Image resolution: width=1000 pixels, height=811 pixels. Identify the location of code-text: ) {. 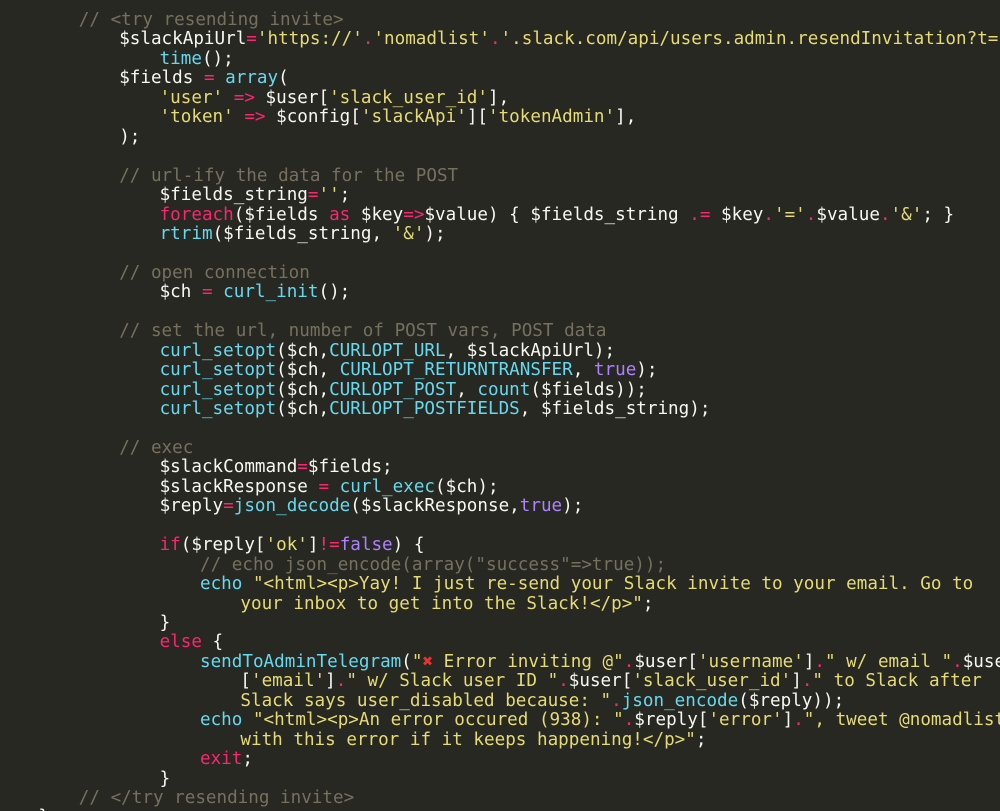
(408, 545).